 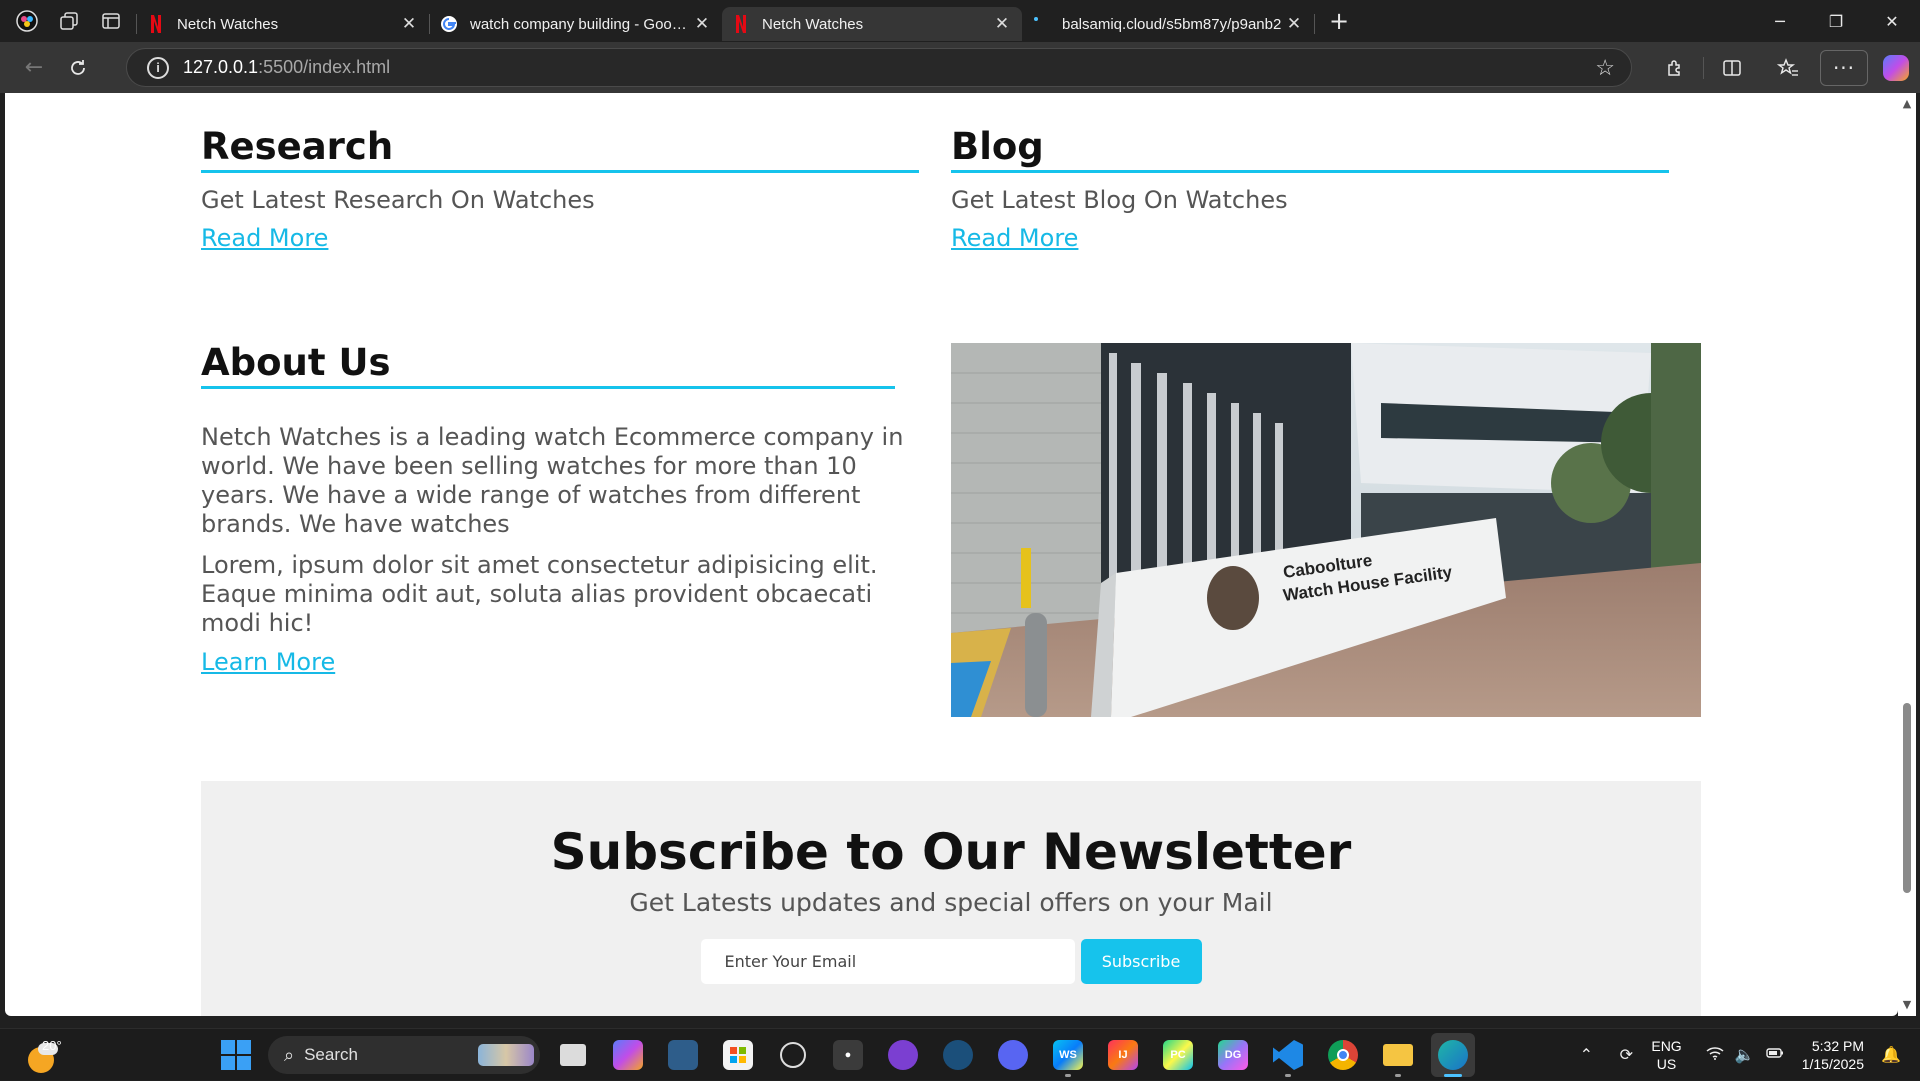 I want to click on blog-read-more-link: Read More, so click(x=1014, y=238).